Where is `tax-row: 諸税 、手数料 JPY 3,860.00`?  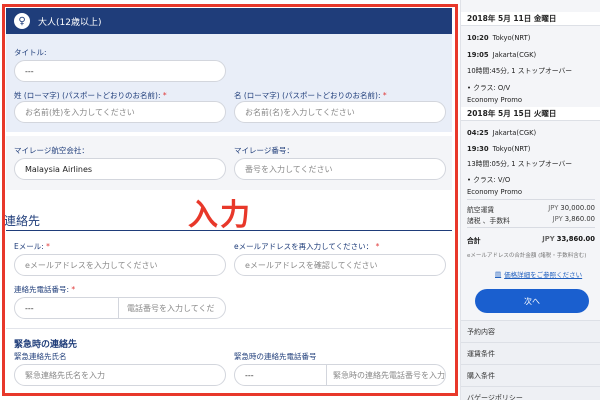 tax-row: 諸税 、手数料 JPY 3,860.00 is located at coordinates (531, 220).